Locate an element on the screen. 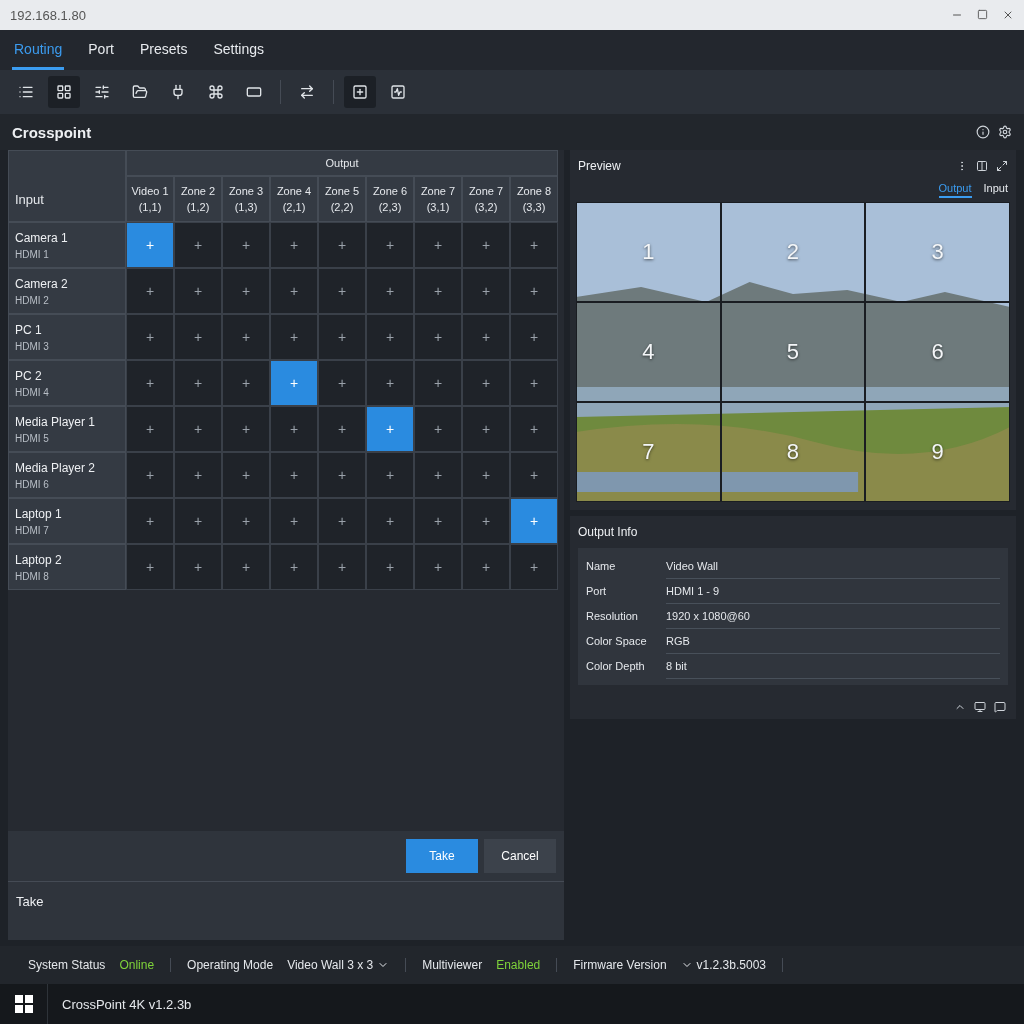  mode-dropdown: Video Wall 3 x 3 is located at coordinates (338, 965).